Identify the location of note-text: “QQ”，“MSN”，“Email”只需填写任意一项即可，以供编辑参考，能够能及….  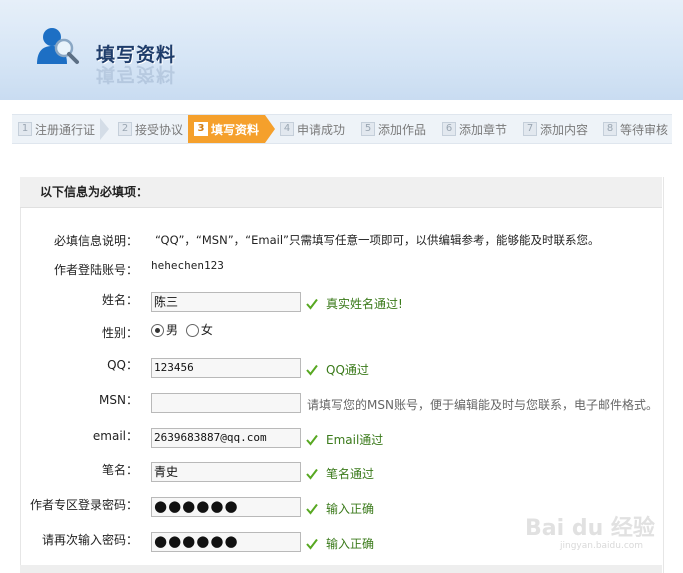
(377, 240).